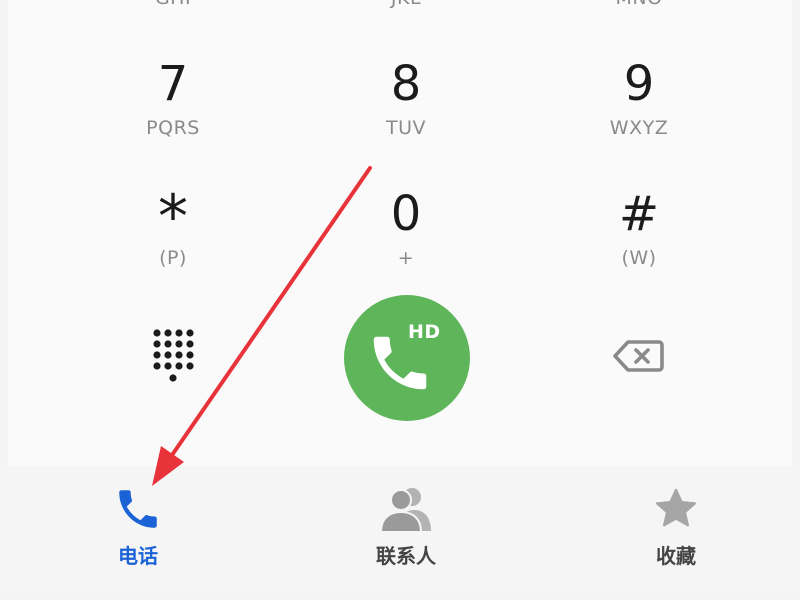 Image resolution: width=800 pixels, height=600 pixels. What do you see at coordinates (407, 358) in the screenshot?
I see `hd-call-button: HD` at bounding box center [407, 358].